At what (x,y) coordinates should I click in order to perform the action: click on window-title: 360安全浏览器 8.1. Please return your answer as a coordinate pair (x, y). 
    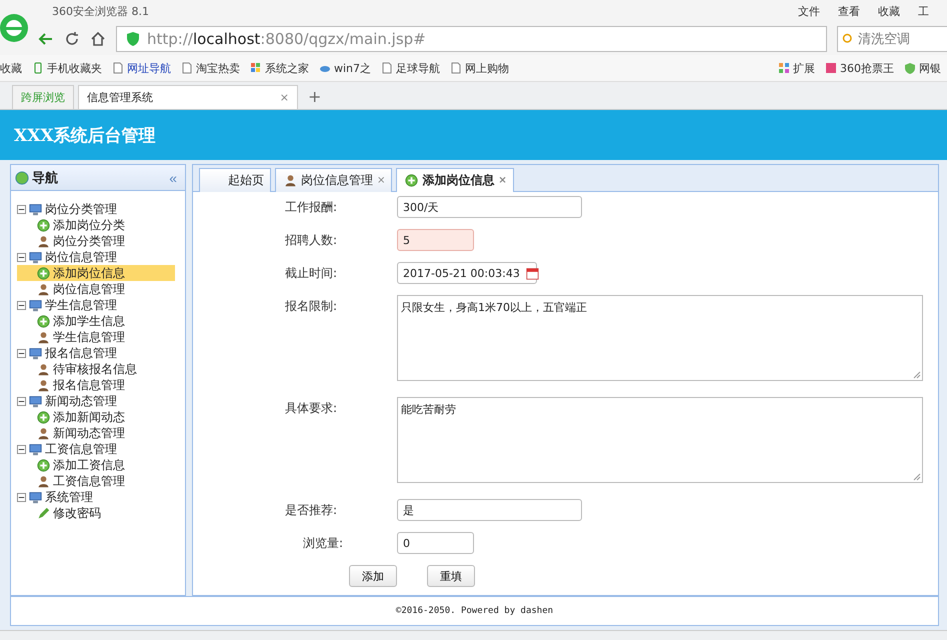
    Looking at the image, I should click on (100, 11).